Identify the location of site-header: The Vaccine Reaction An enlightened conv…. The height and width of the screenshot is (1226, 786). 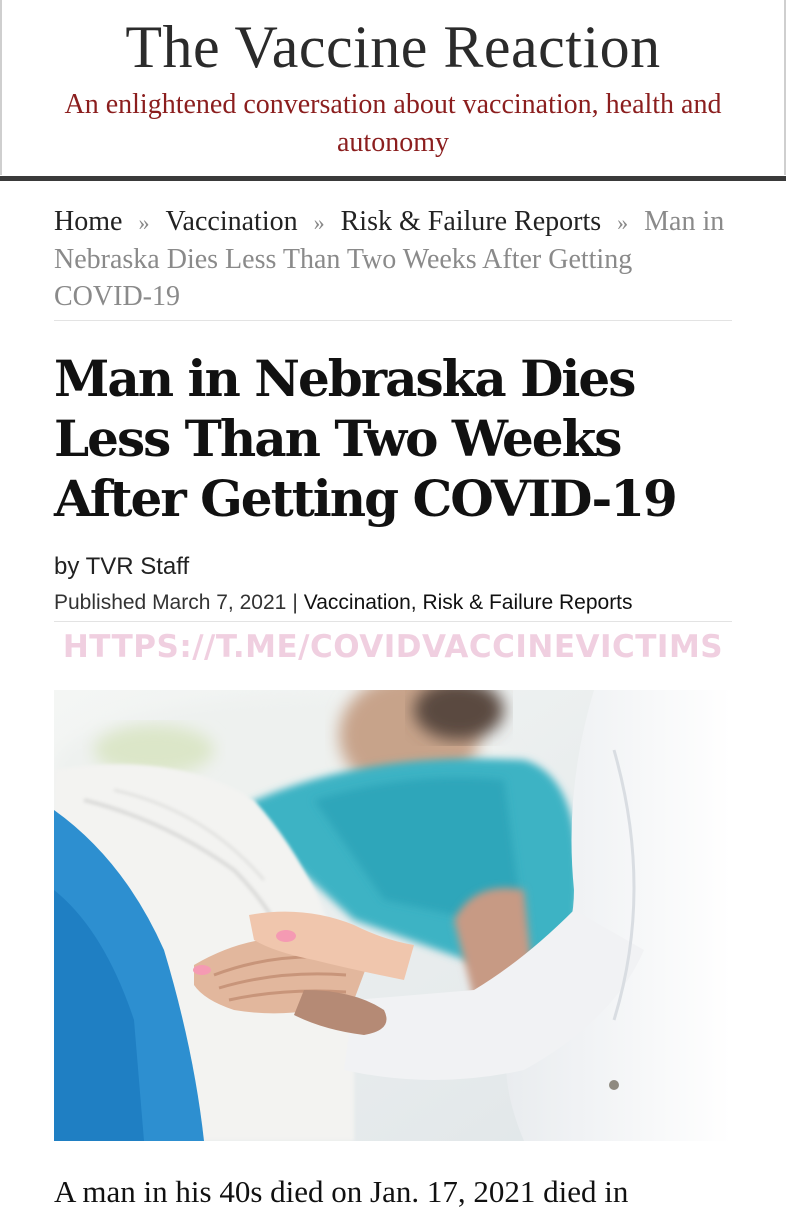
(393, 88).